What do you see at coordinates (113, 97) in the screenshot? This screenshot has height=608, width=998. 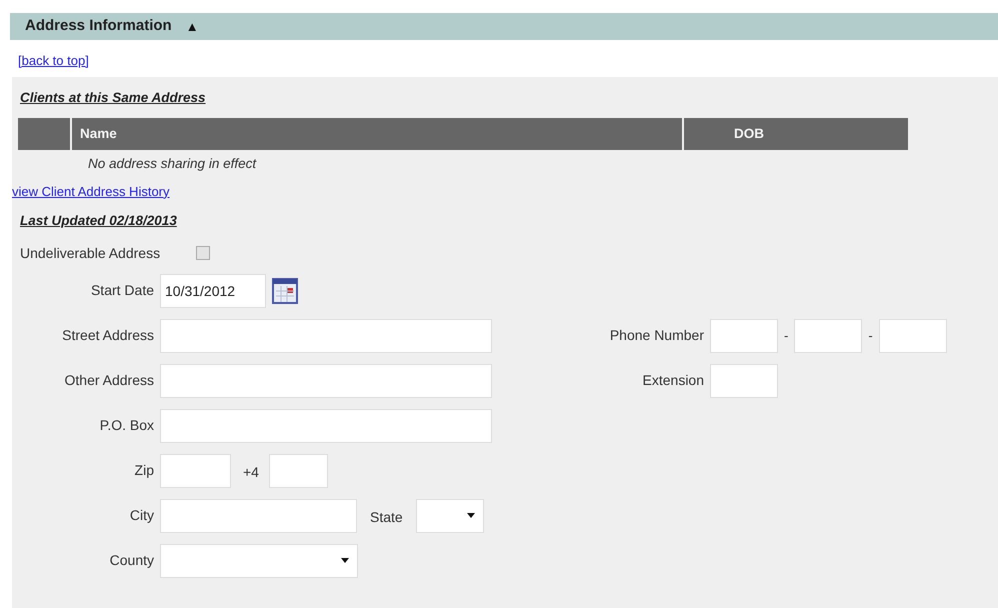 I see `section-heading: Clients at this Same Address` at bounding box center [113, 97].